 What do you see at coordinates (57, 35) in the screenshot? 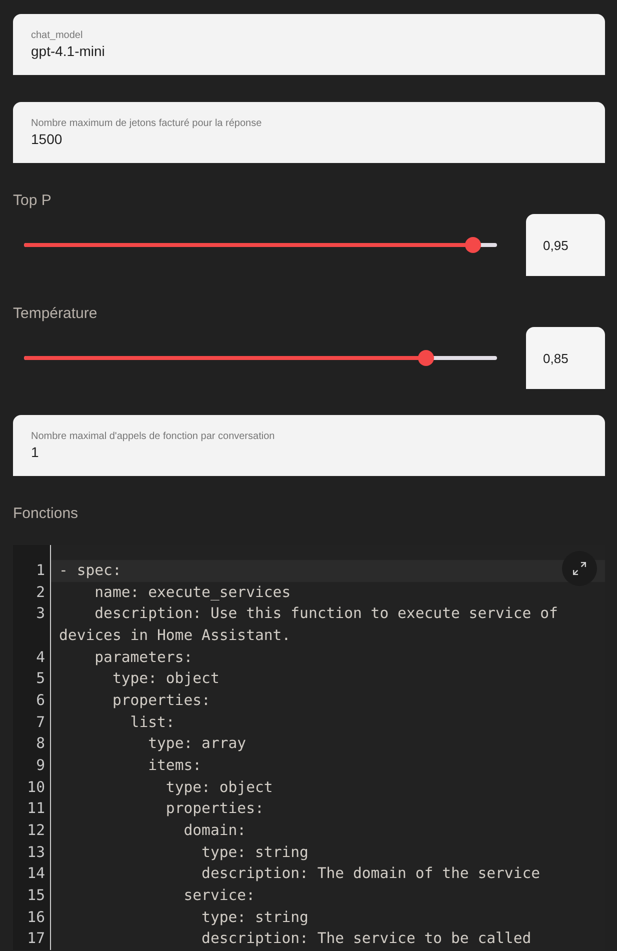
I see `field-label: chat_model` at bounding box center [57, 35].